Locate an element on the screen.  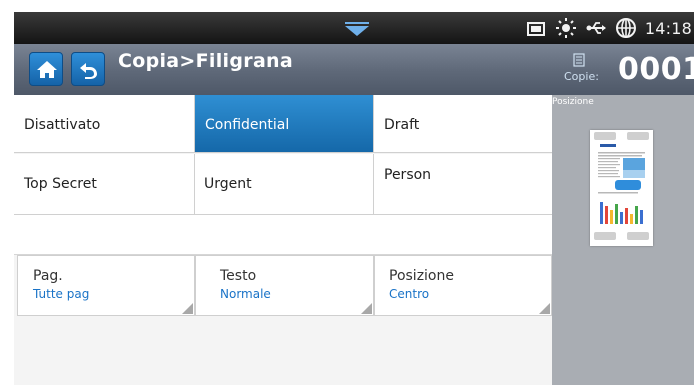
setting-value: Normale is located at coordinates (245, 294).